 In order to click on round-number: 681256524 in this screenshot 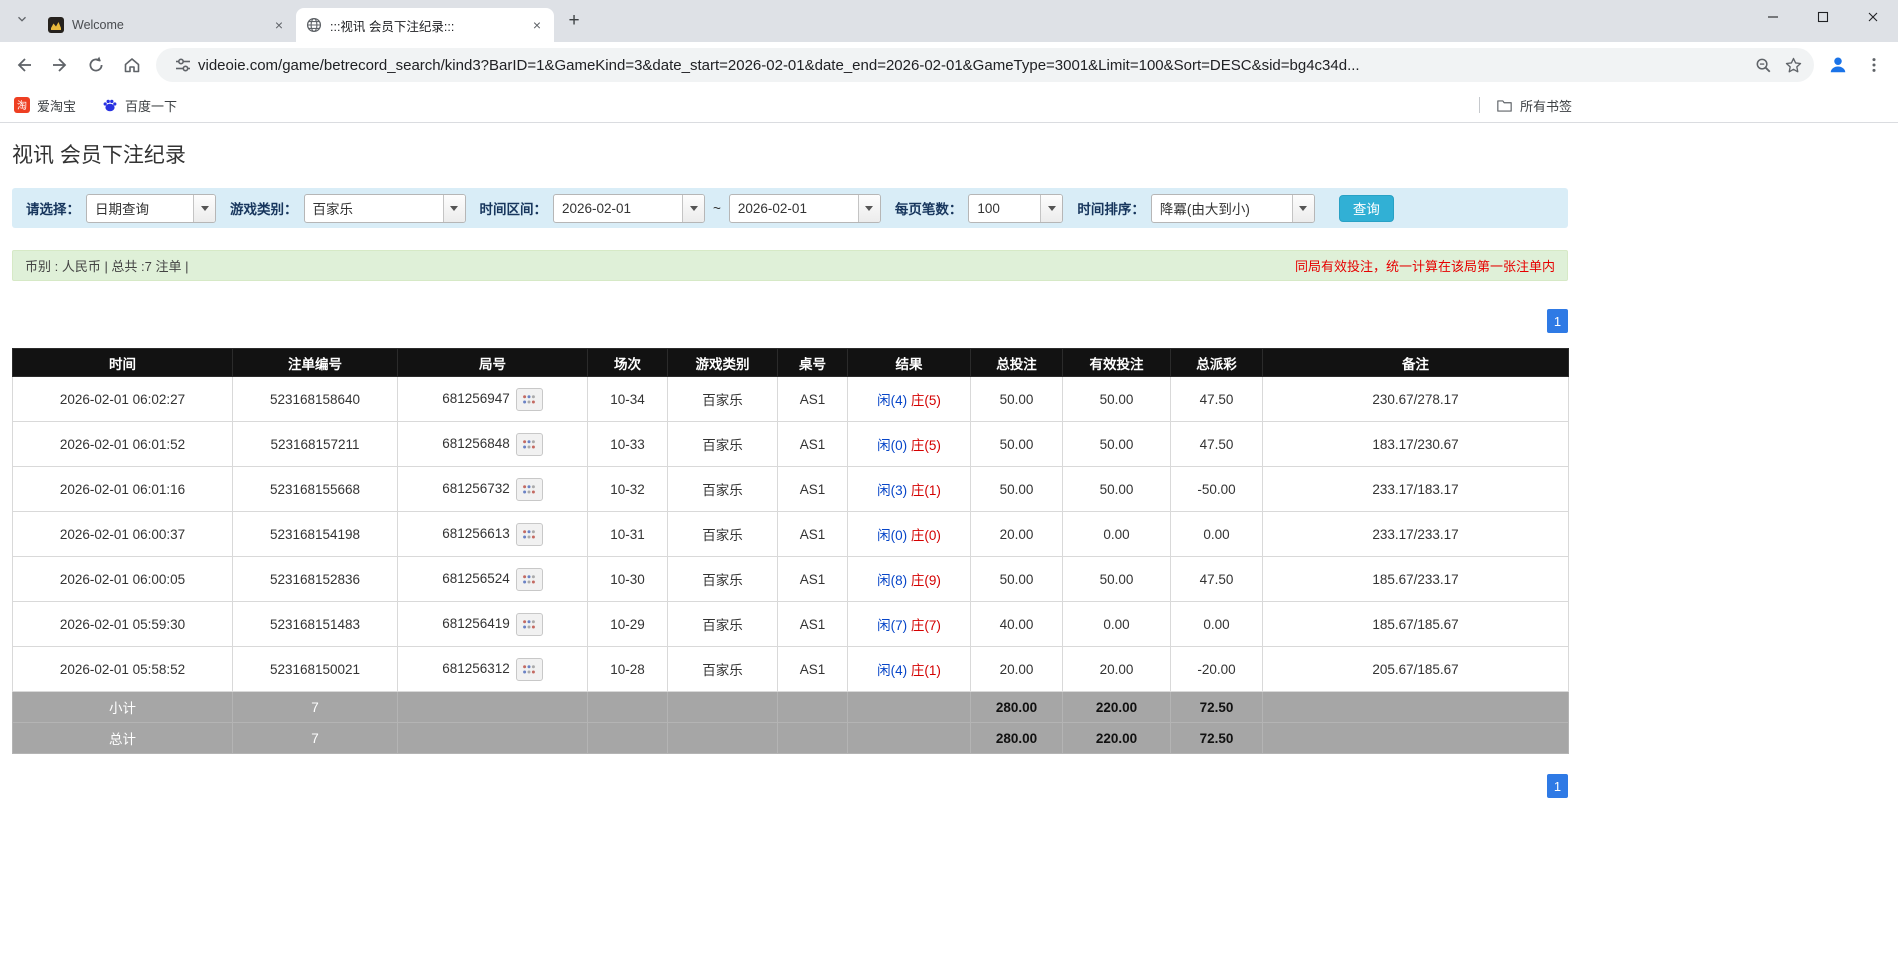, I will do `click(476, 578)`.